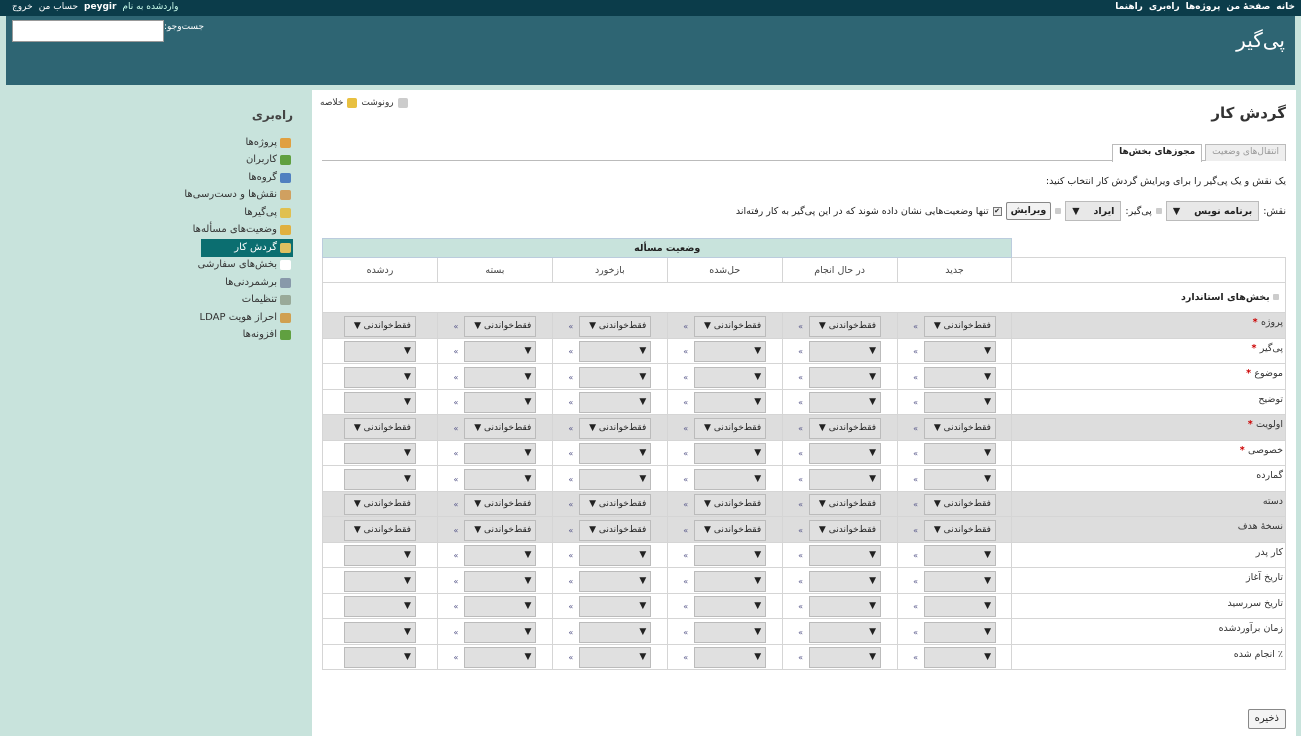 The image size is (1301, 736). Describe the element at coordinates (1285, 7) in the screenshot. I see `top-menu-item: خانه` at that location.